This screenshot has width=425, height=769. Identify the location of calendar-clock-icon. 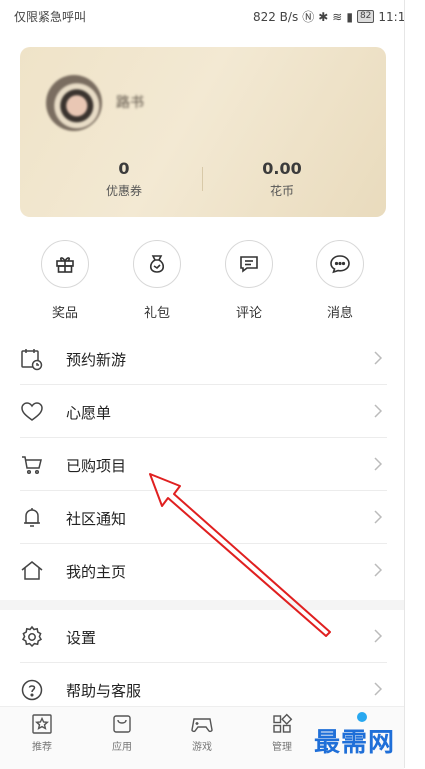
(32, 359).